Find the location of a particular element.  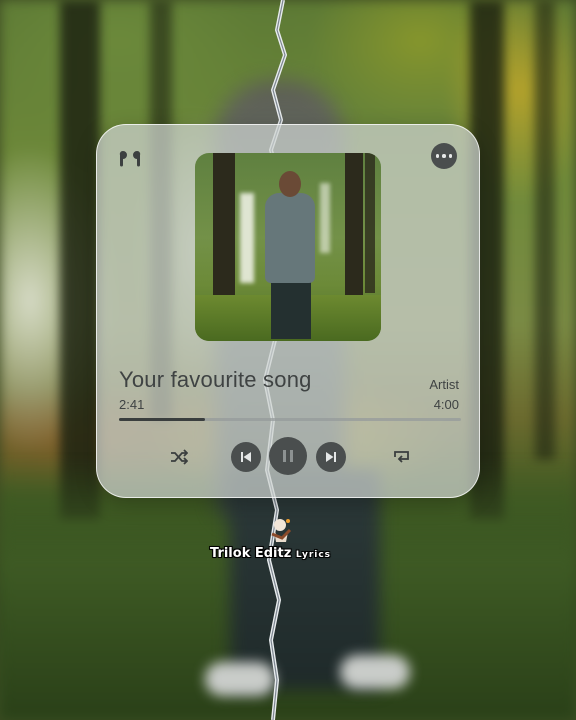

progress-fill is located at coordinates (162, 419).